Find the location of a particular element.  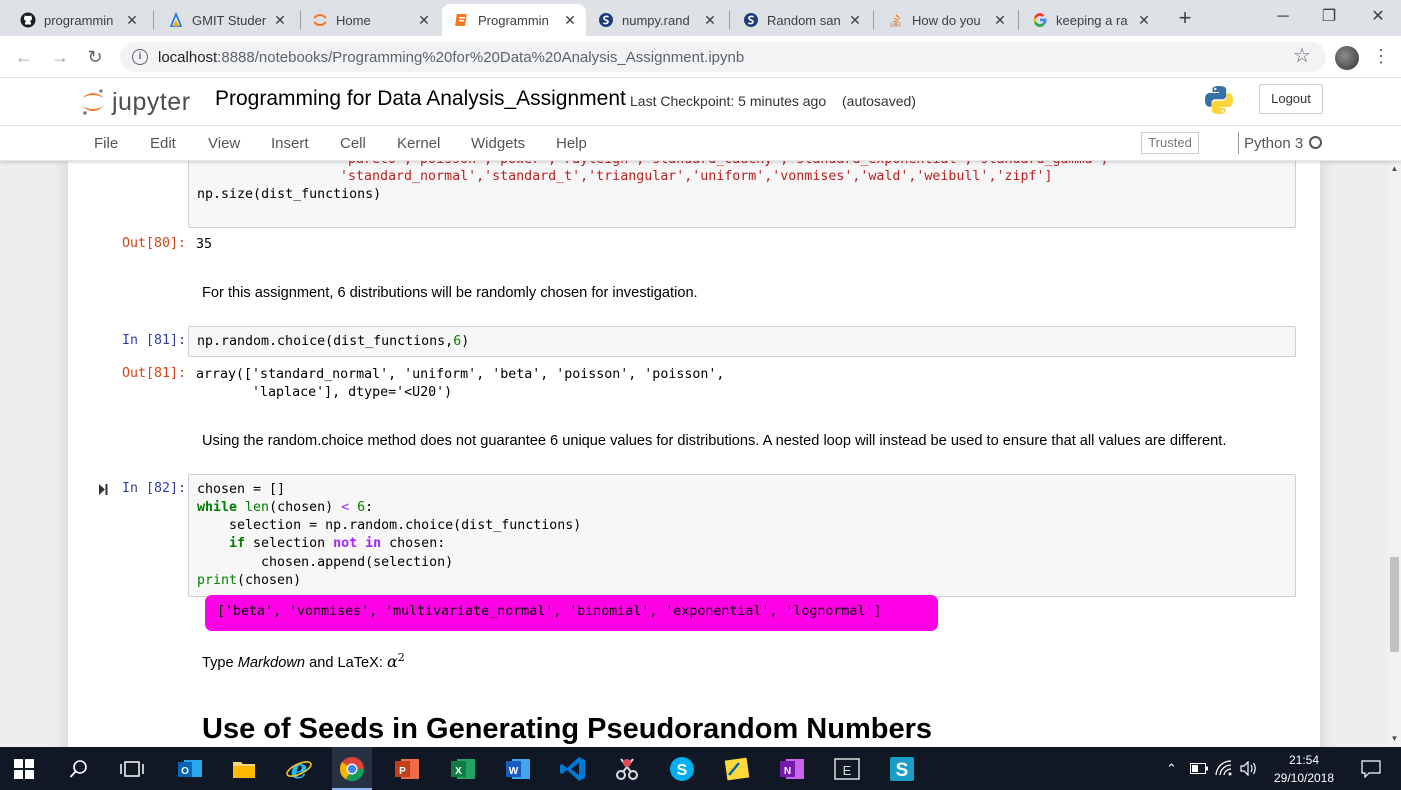

windows-start-icon is located at coordinates (24, 769).